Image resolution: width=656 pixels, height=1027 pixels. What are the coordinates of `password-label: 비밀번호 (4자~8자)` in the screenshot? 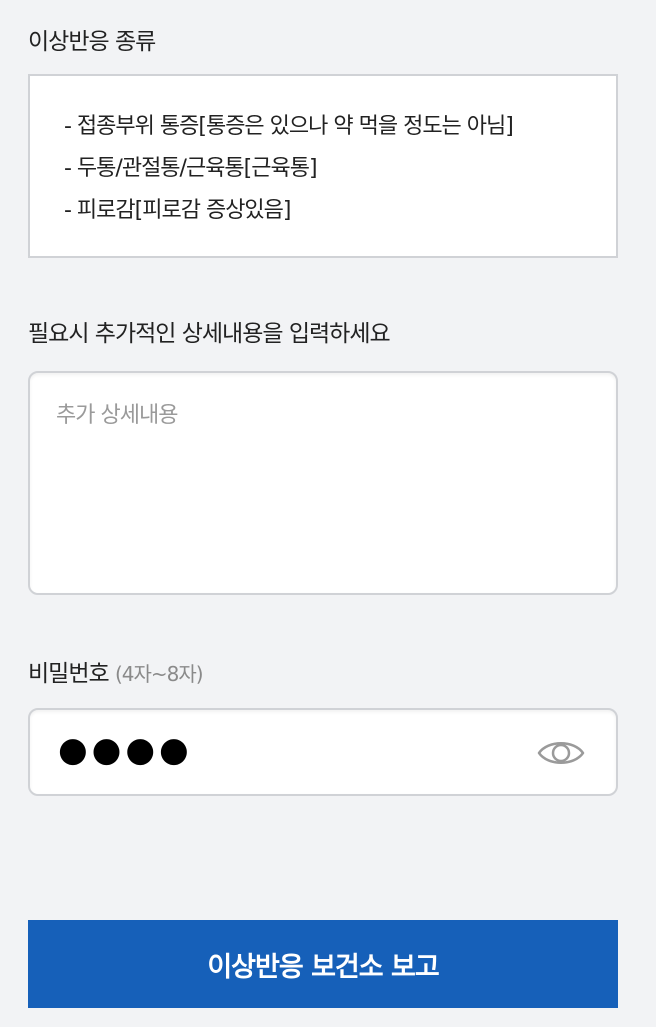 It's located at (116, 671).